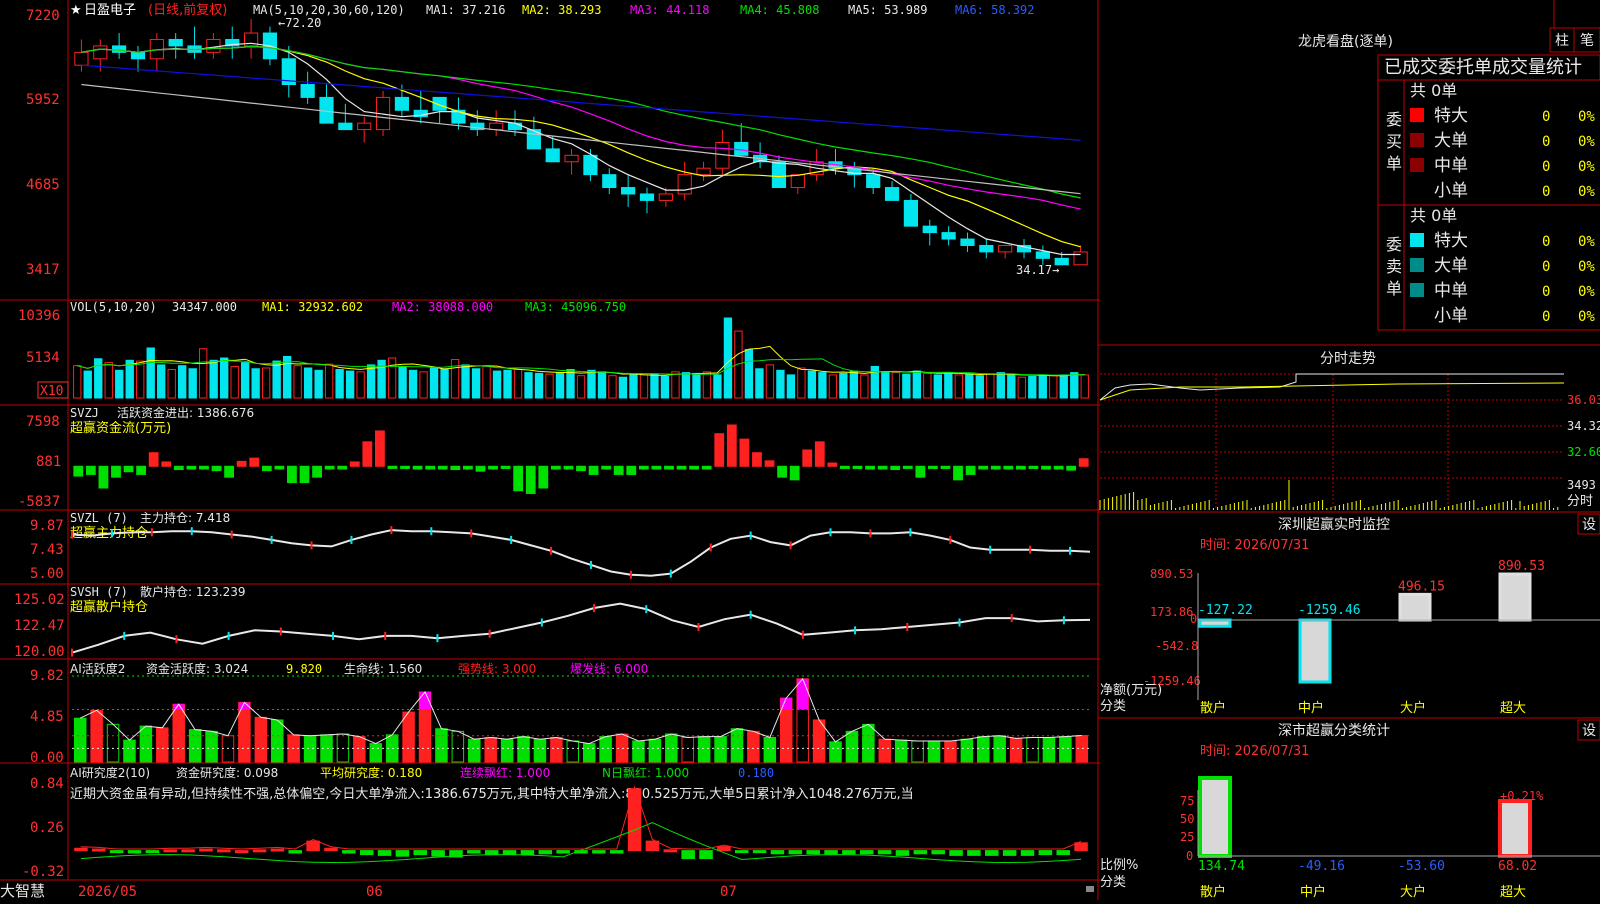 This screenshot has width=1600, height=904. Describe the element at coordinates (1131, 690) in the screenshot. I see `sz-ylabel: 净额(万元)` at that location.